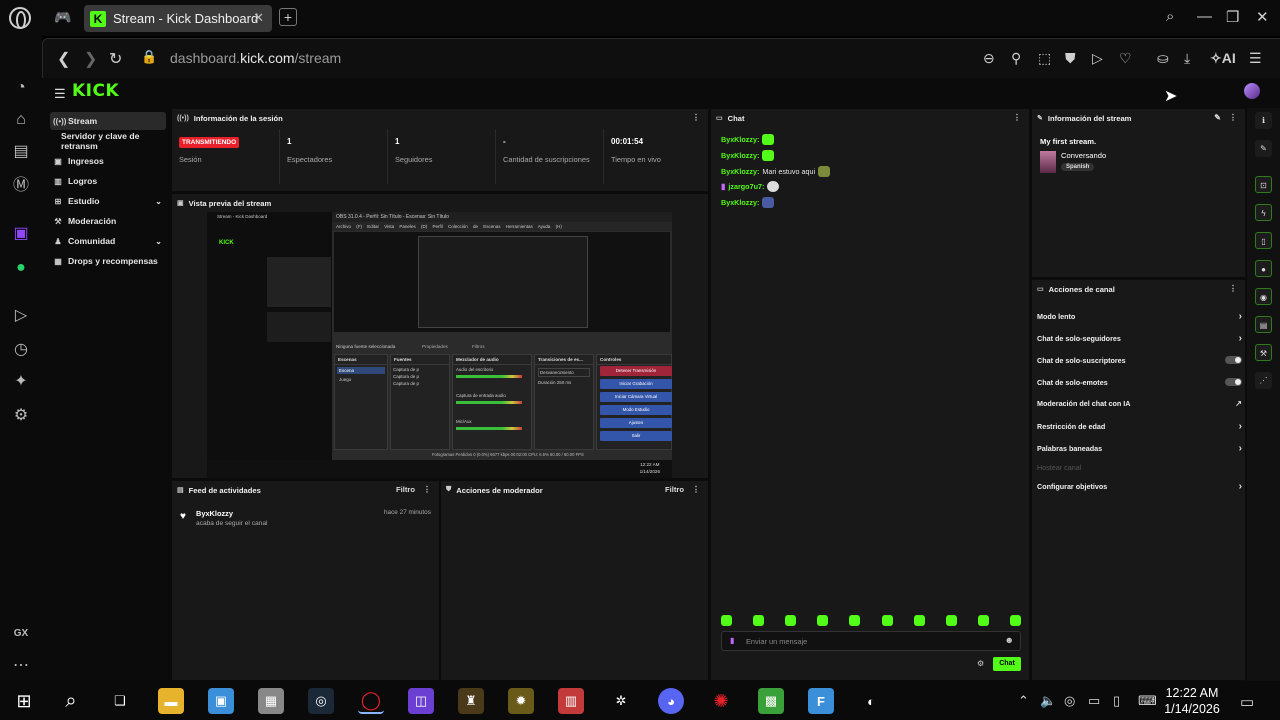 This screenshot has width=1280, height=720. What do you see at coordinates (21, 234) in the screenshot?
I see `twitch-icon: ▣` at bounding box center [21, 234].